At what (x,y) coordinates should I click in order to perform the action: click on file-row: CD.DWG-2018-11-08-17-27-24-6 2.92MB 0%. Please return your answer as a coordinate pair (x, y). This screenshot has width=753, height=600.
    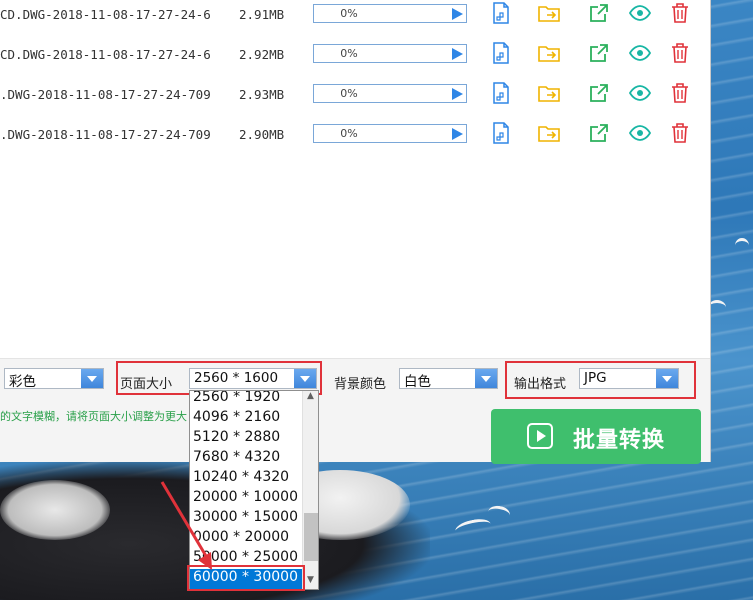
    Looking at the image, I should click on (355, 55).